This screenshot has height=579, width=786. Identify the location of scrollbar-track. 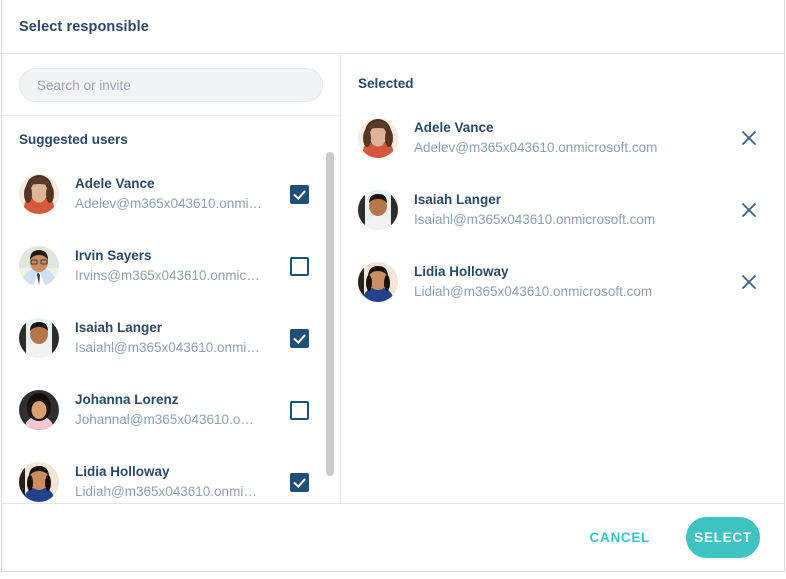
(330, 327).